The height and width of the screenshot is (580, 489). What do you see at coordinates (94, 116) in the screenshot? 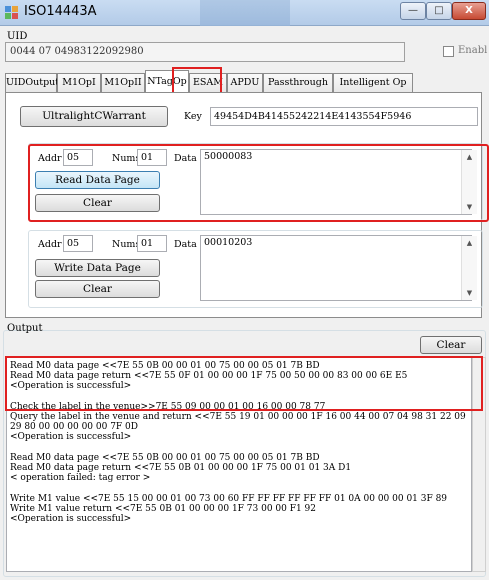
I see `ultralight-c-warrant-button: UltralightCWarrant` at bounding box center [94, 116].